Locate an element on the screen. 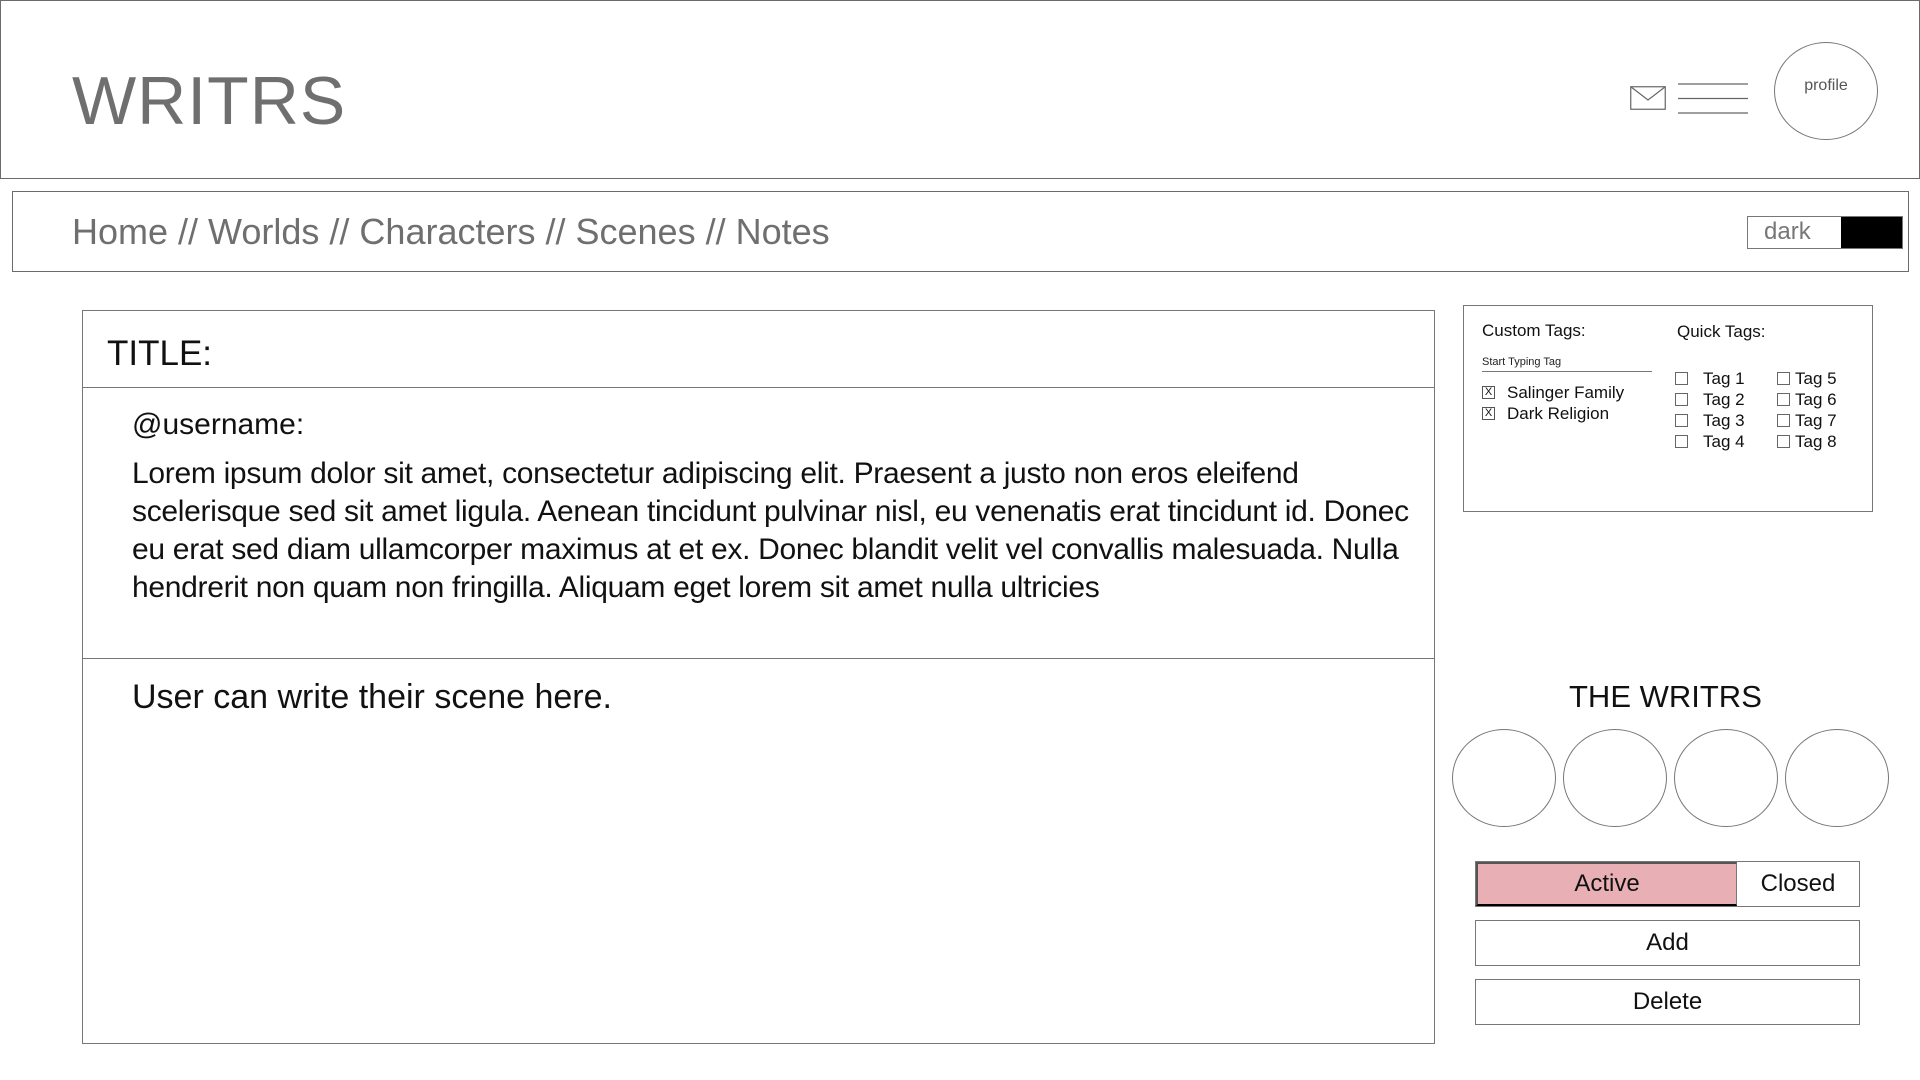 The image size is (1920, 1080). quick-tag-item: Tag 5 is located at coordinates (1807, 378).